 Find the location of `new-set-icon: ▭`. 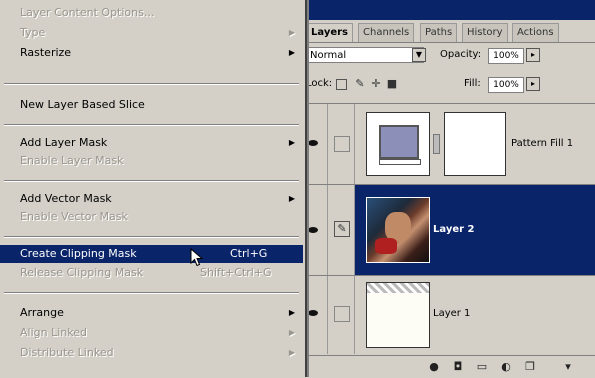

new-set-icon: ▭ is located at coordinates (482, 367).